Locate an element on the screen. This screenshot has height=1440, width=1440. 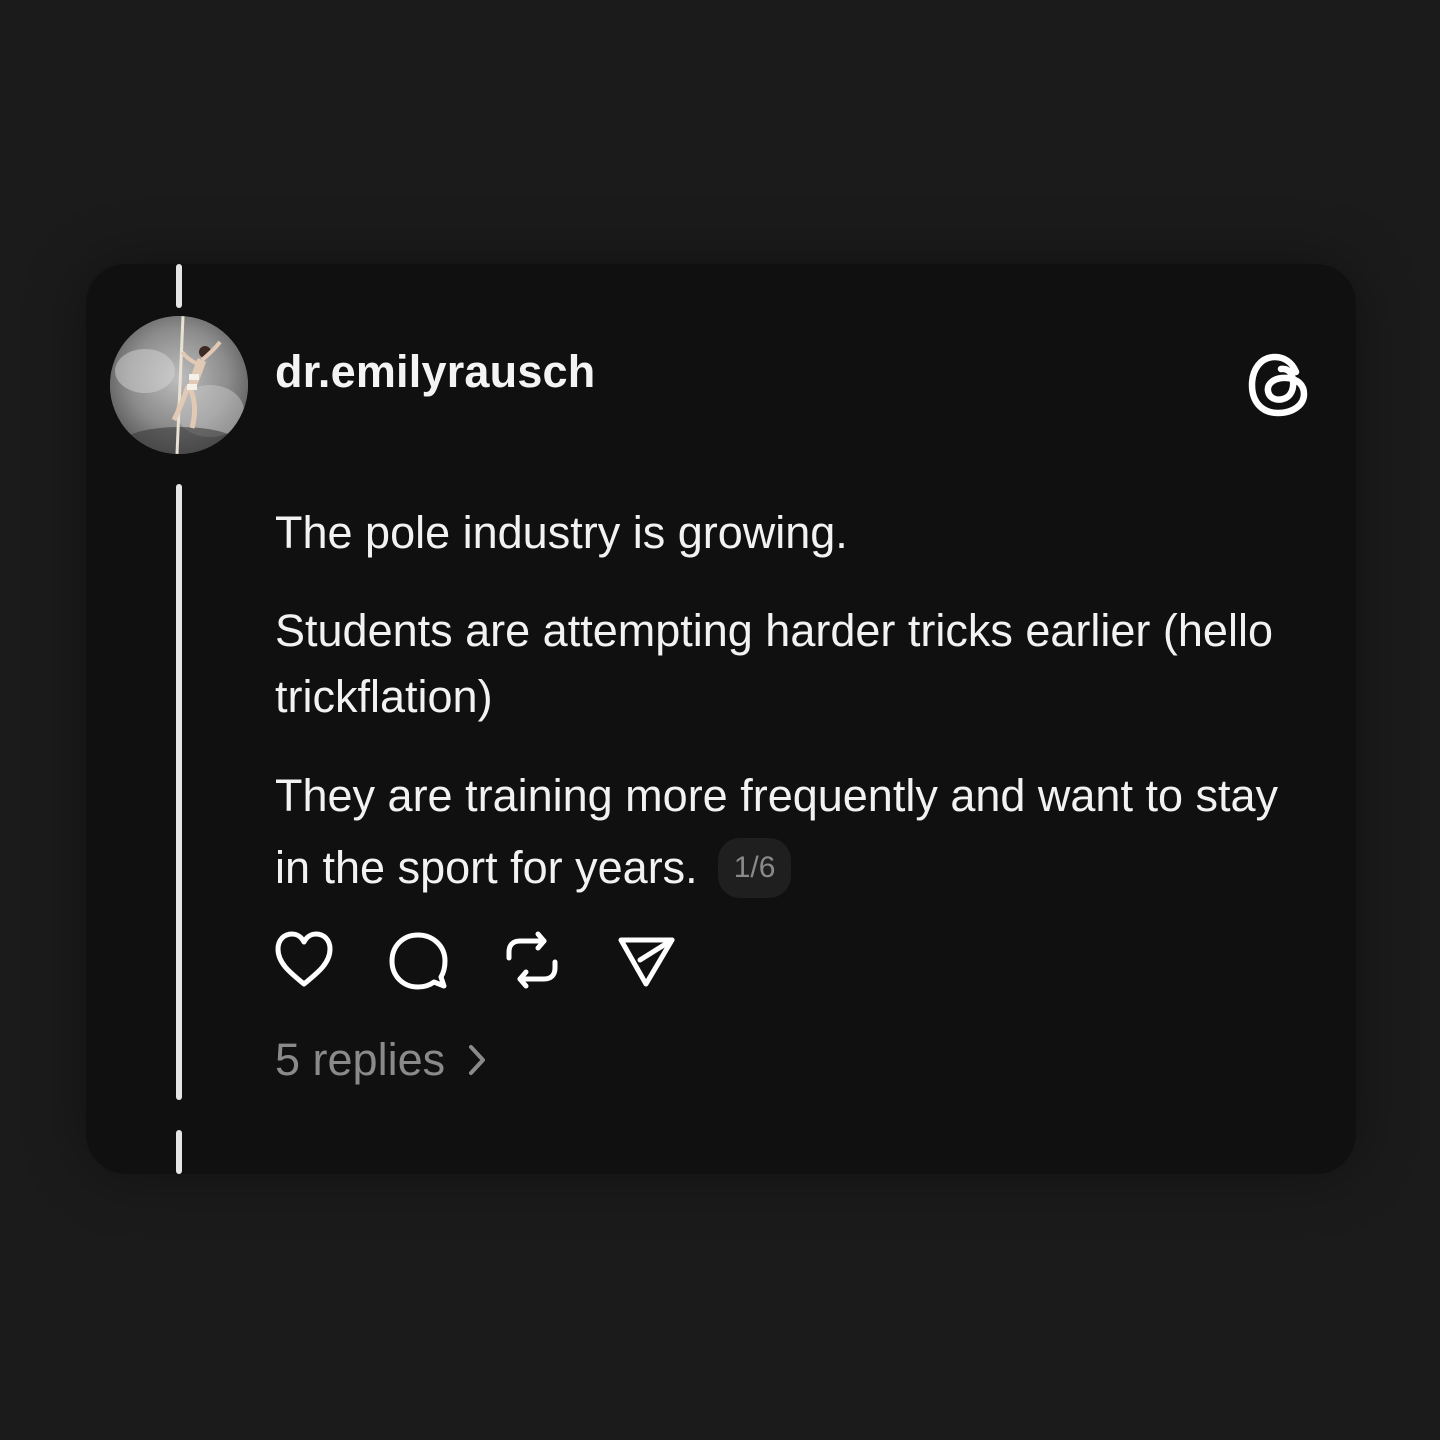
replies-link: 5 replies is located at coordinates (381, 1060).